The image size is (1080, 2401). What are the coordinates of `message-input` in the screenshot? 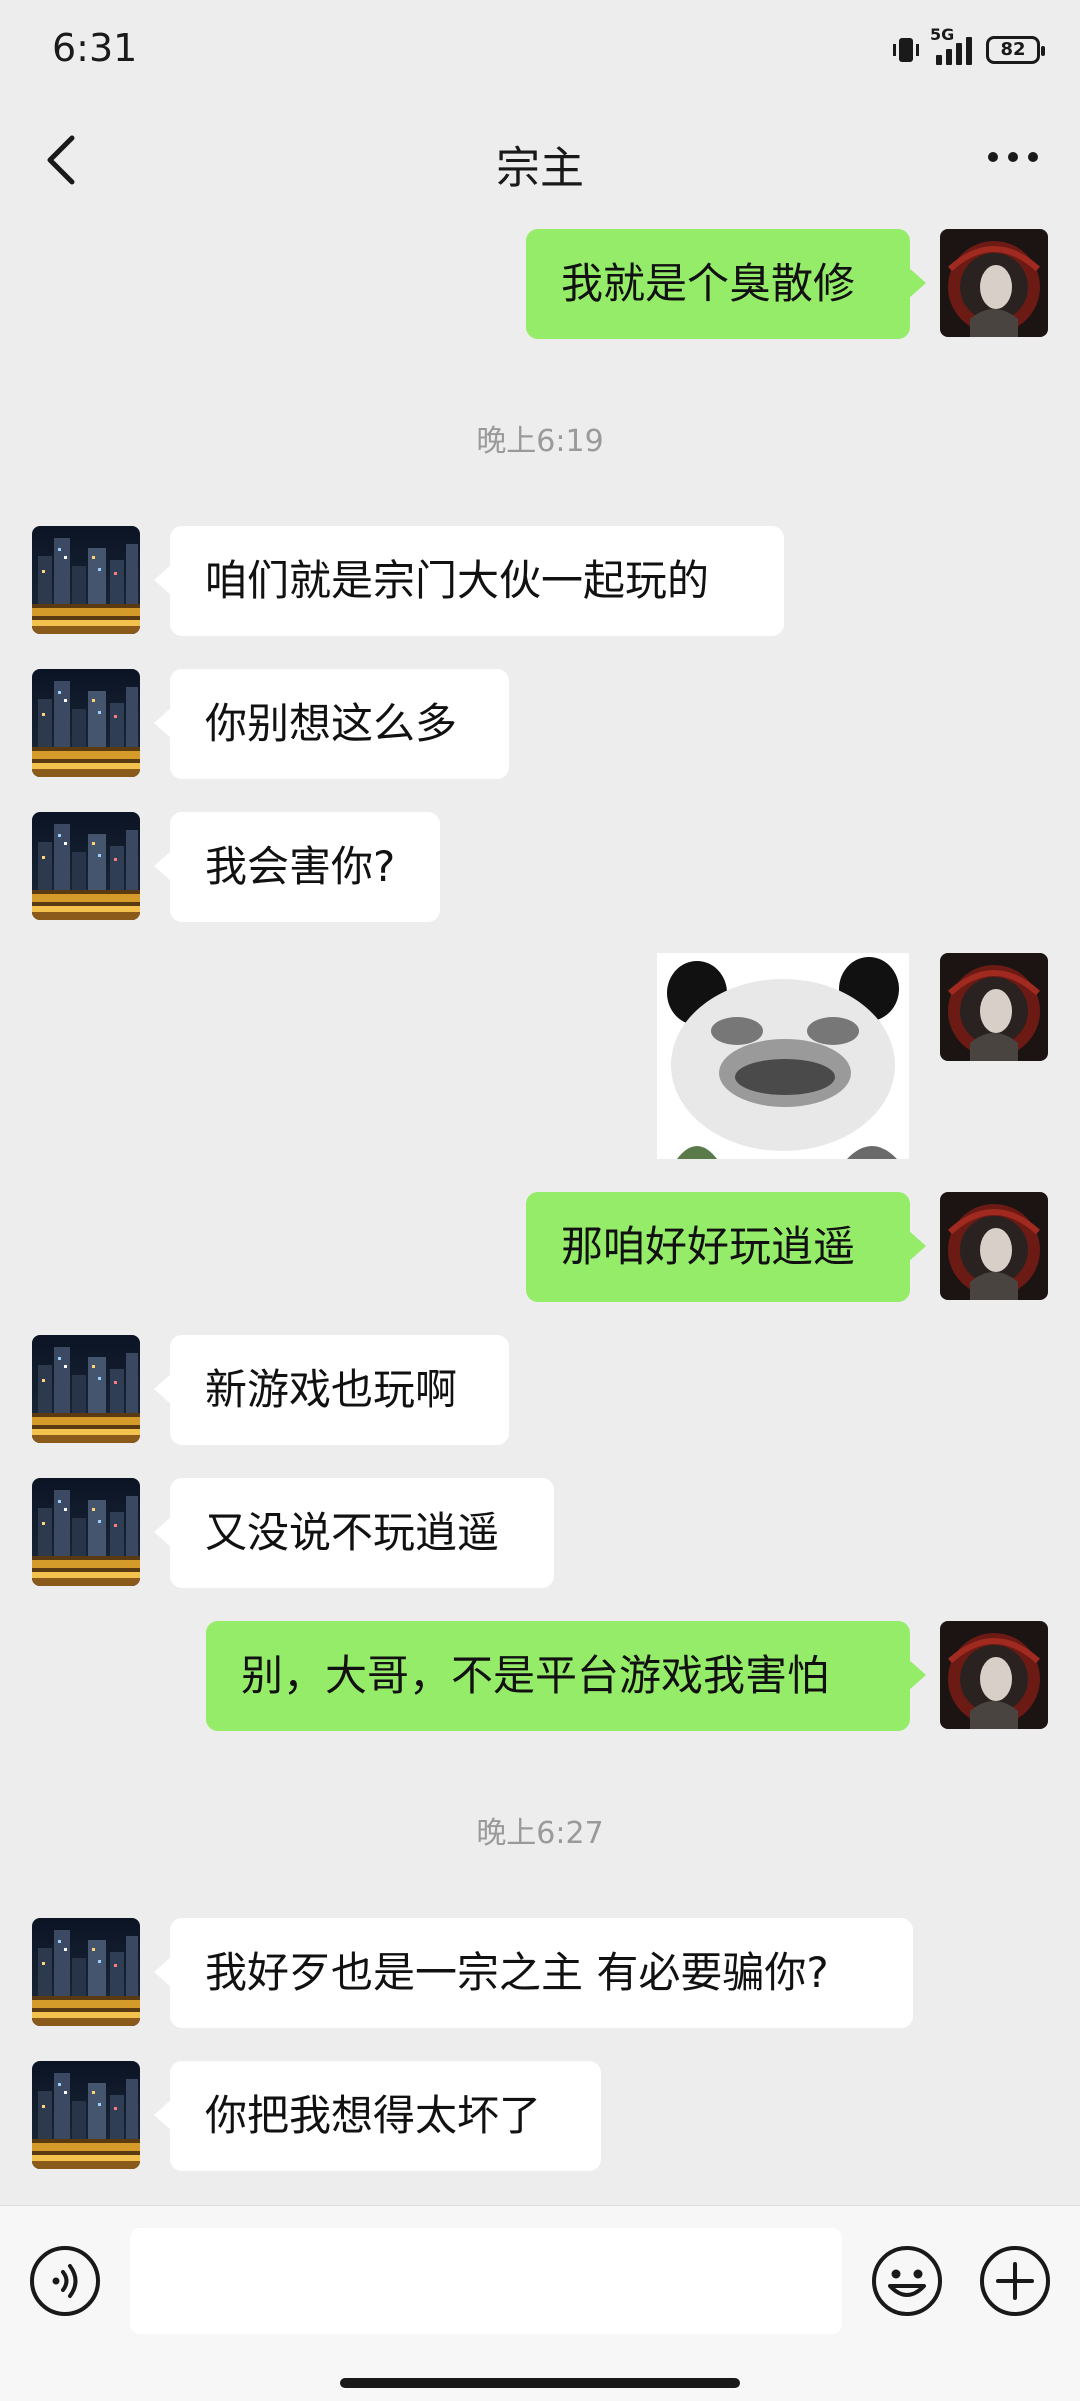 It's located at (486, 2281).